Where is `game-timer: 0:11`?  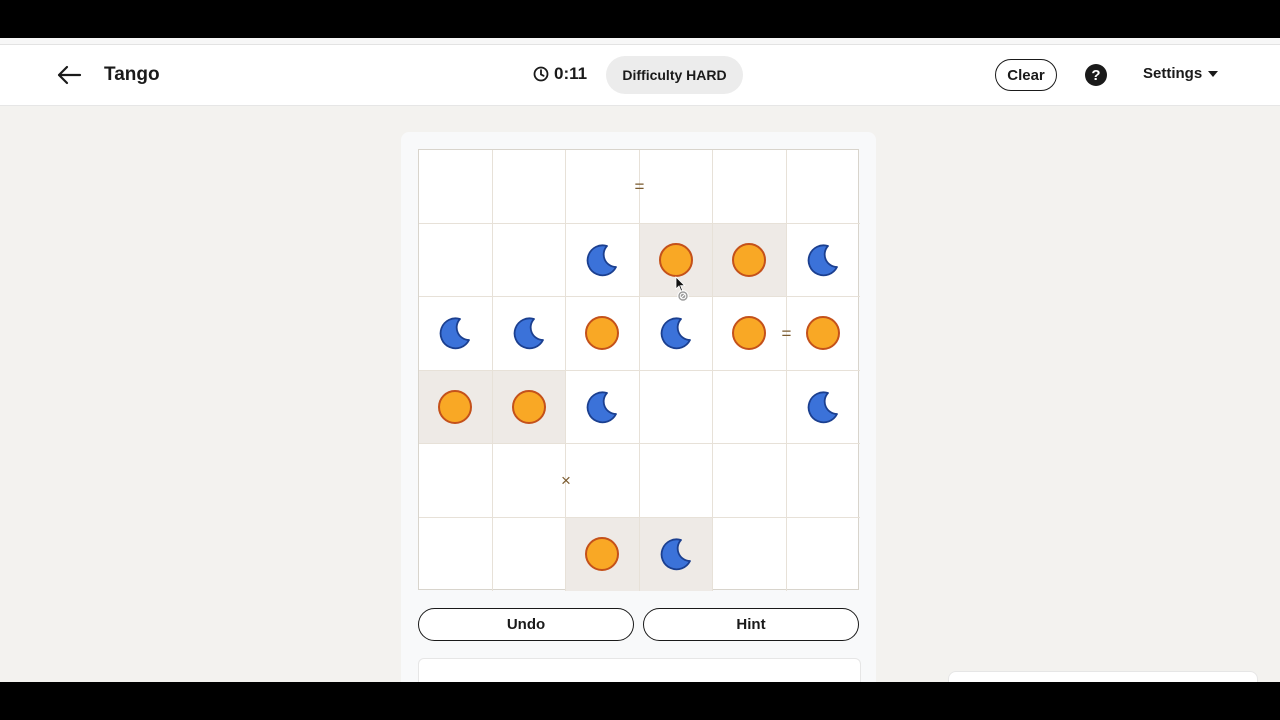 game-timer: 0:11 is located at coordinates (560, 74).